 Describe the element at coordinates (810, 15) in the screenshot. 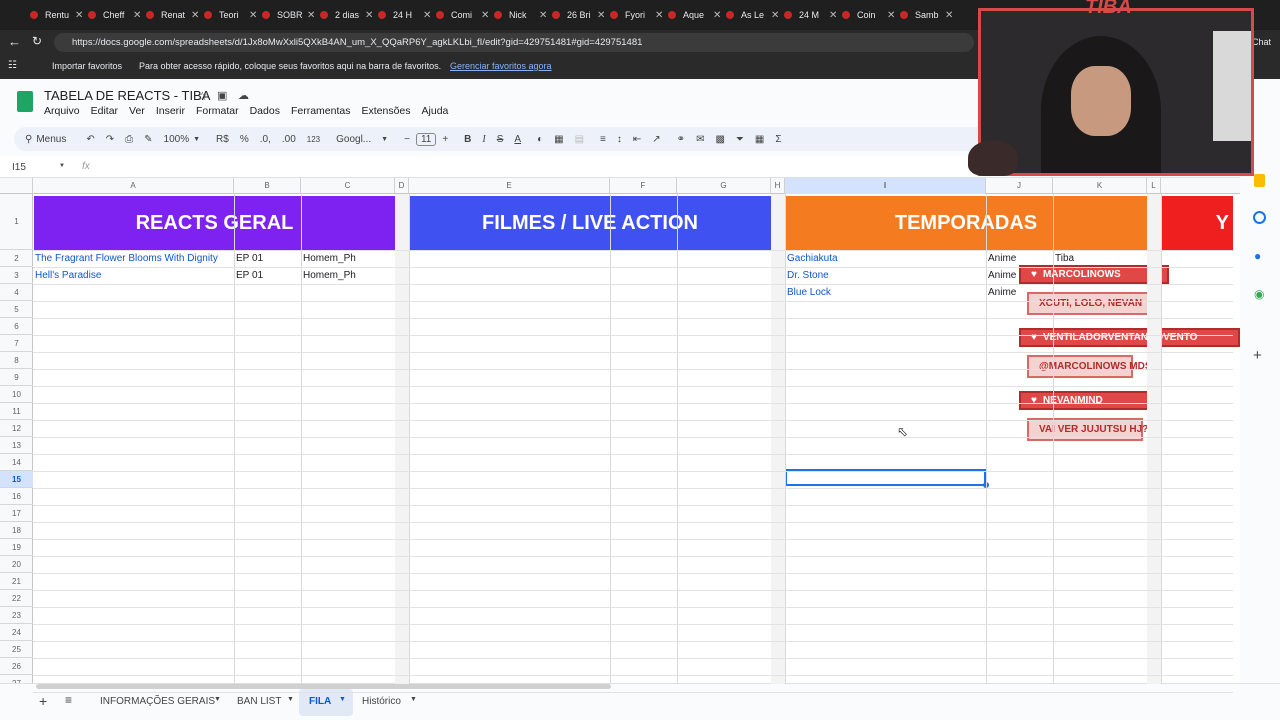

I see `browser-tab: 24 M ✕` at that location.